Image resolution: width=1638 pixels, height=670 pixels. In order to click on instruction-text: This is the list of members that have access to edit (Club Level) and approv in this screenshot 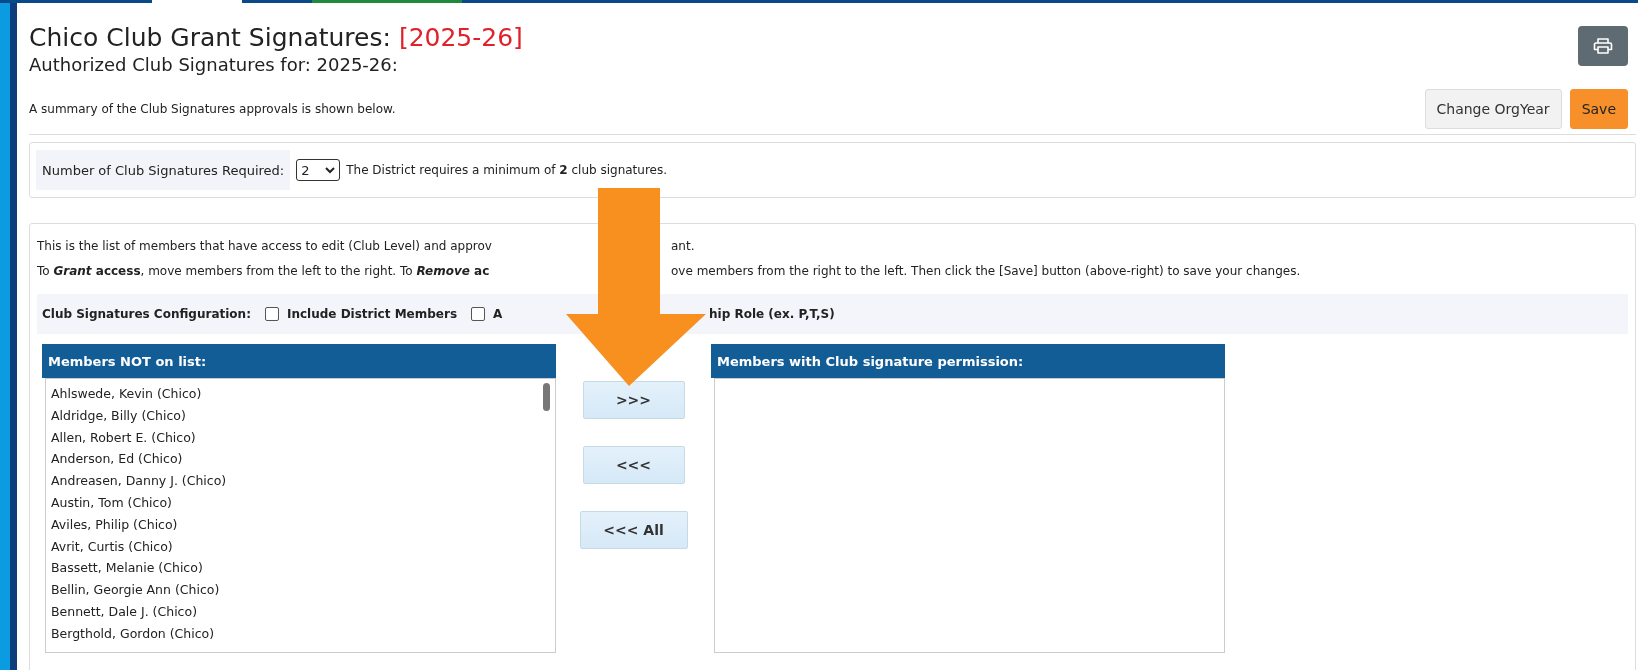, I will do `click(265, 246)`.